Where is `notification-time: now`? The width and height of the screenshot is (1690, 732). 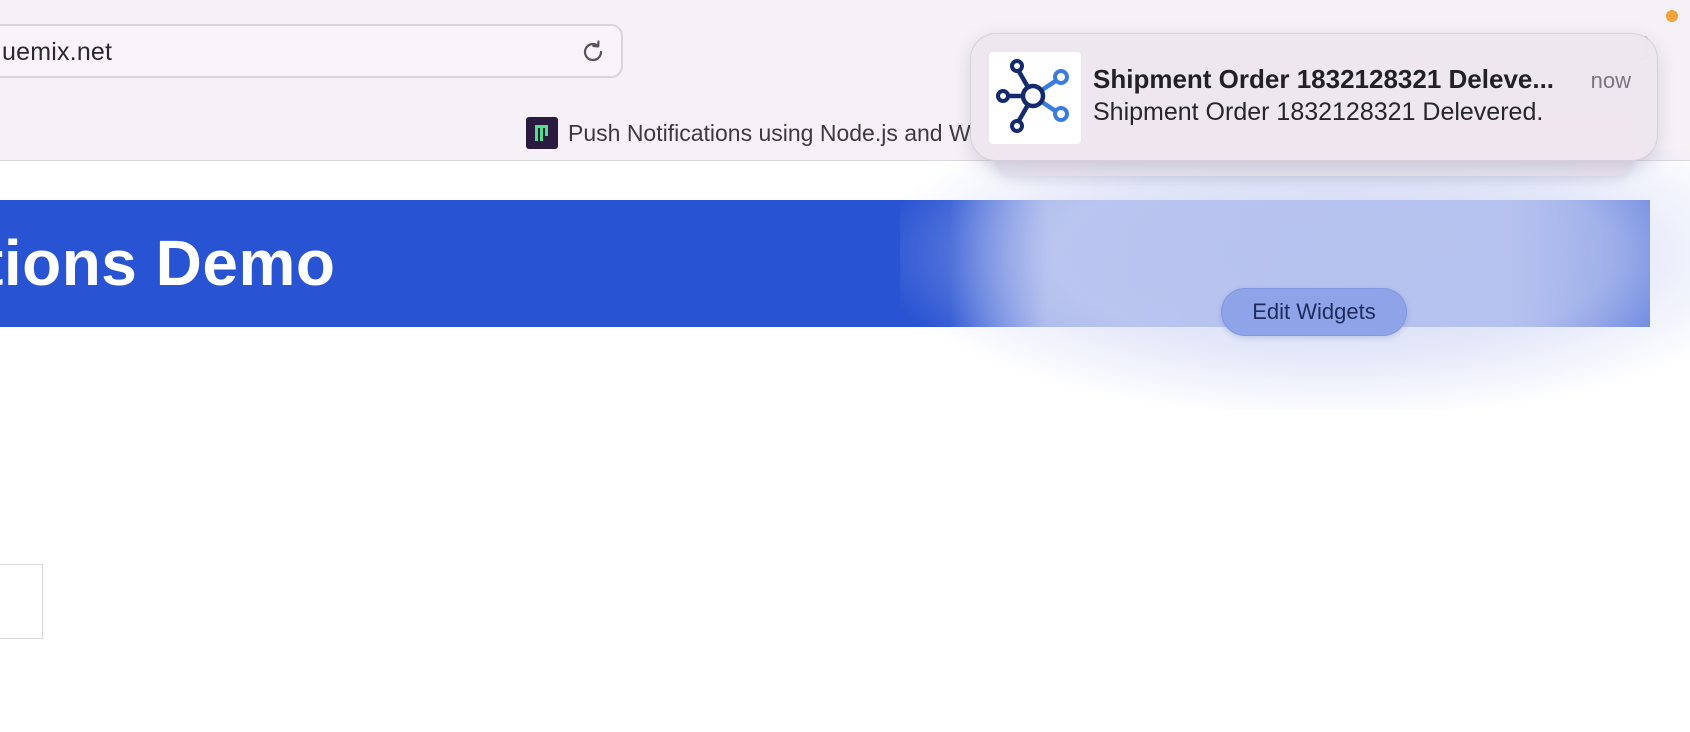 notification-time: now is located at coordinates (1610, 80).